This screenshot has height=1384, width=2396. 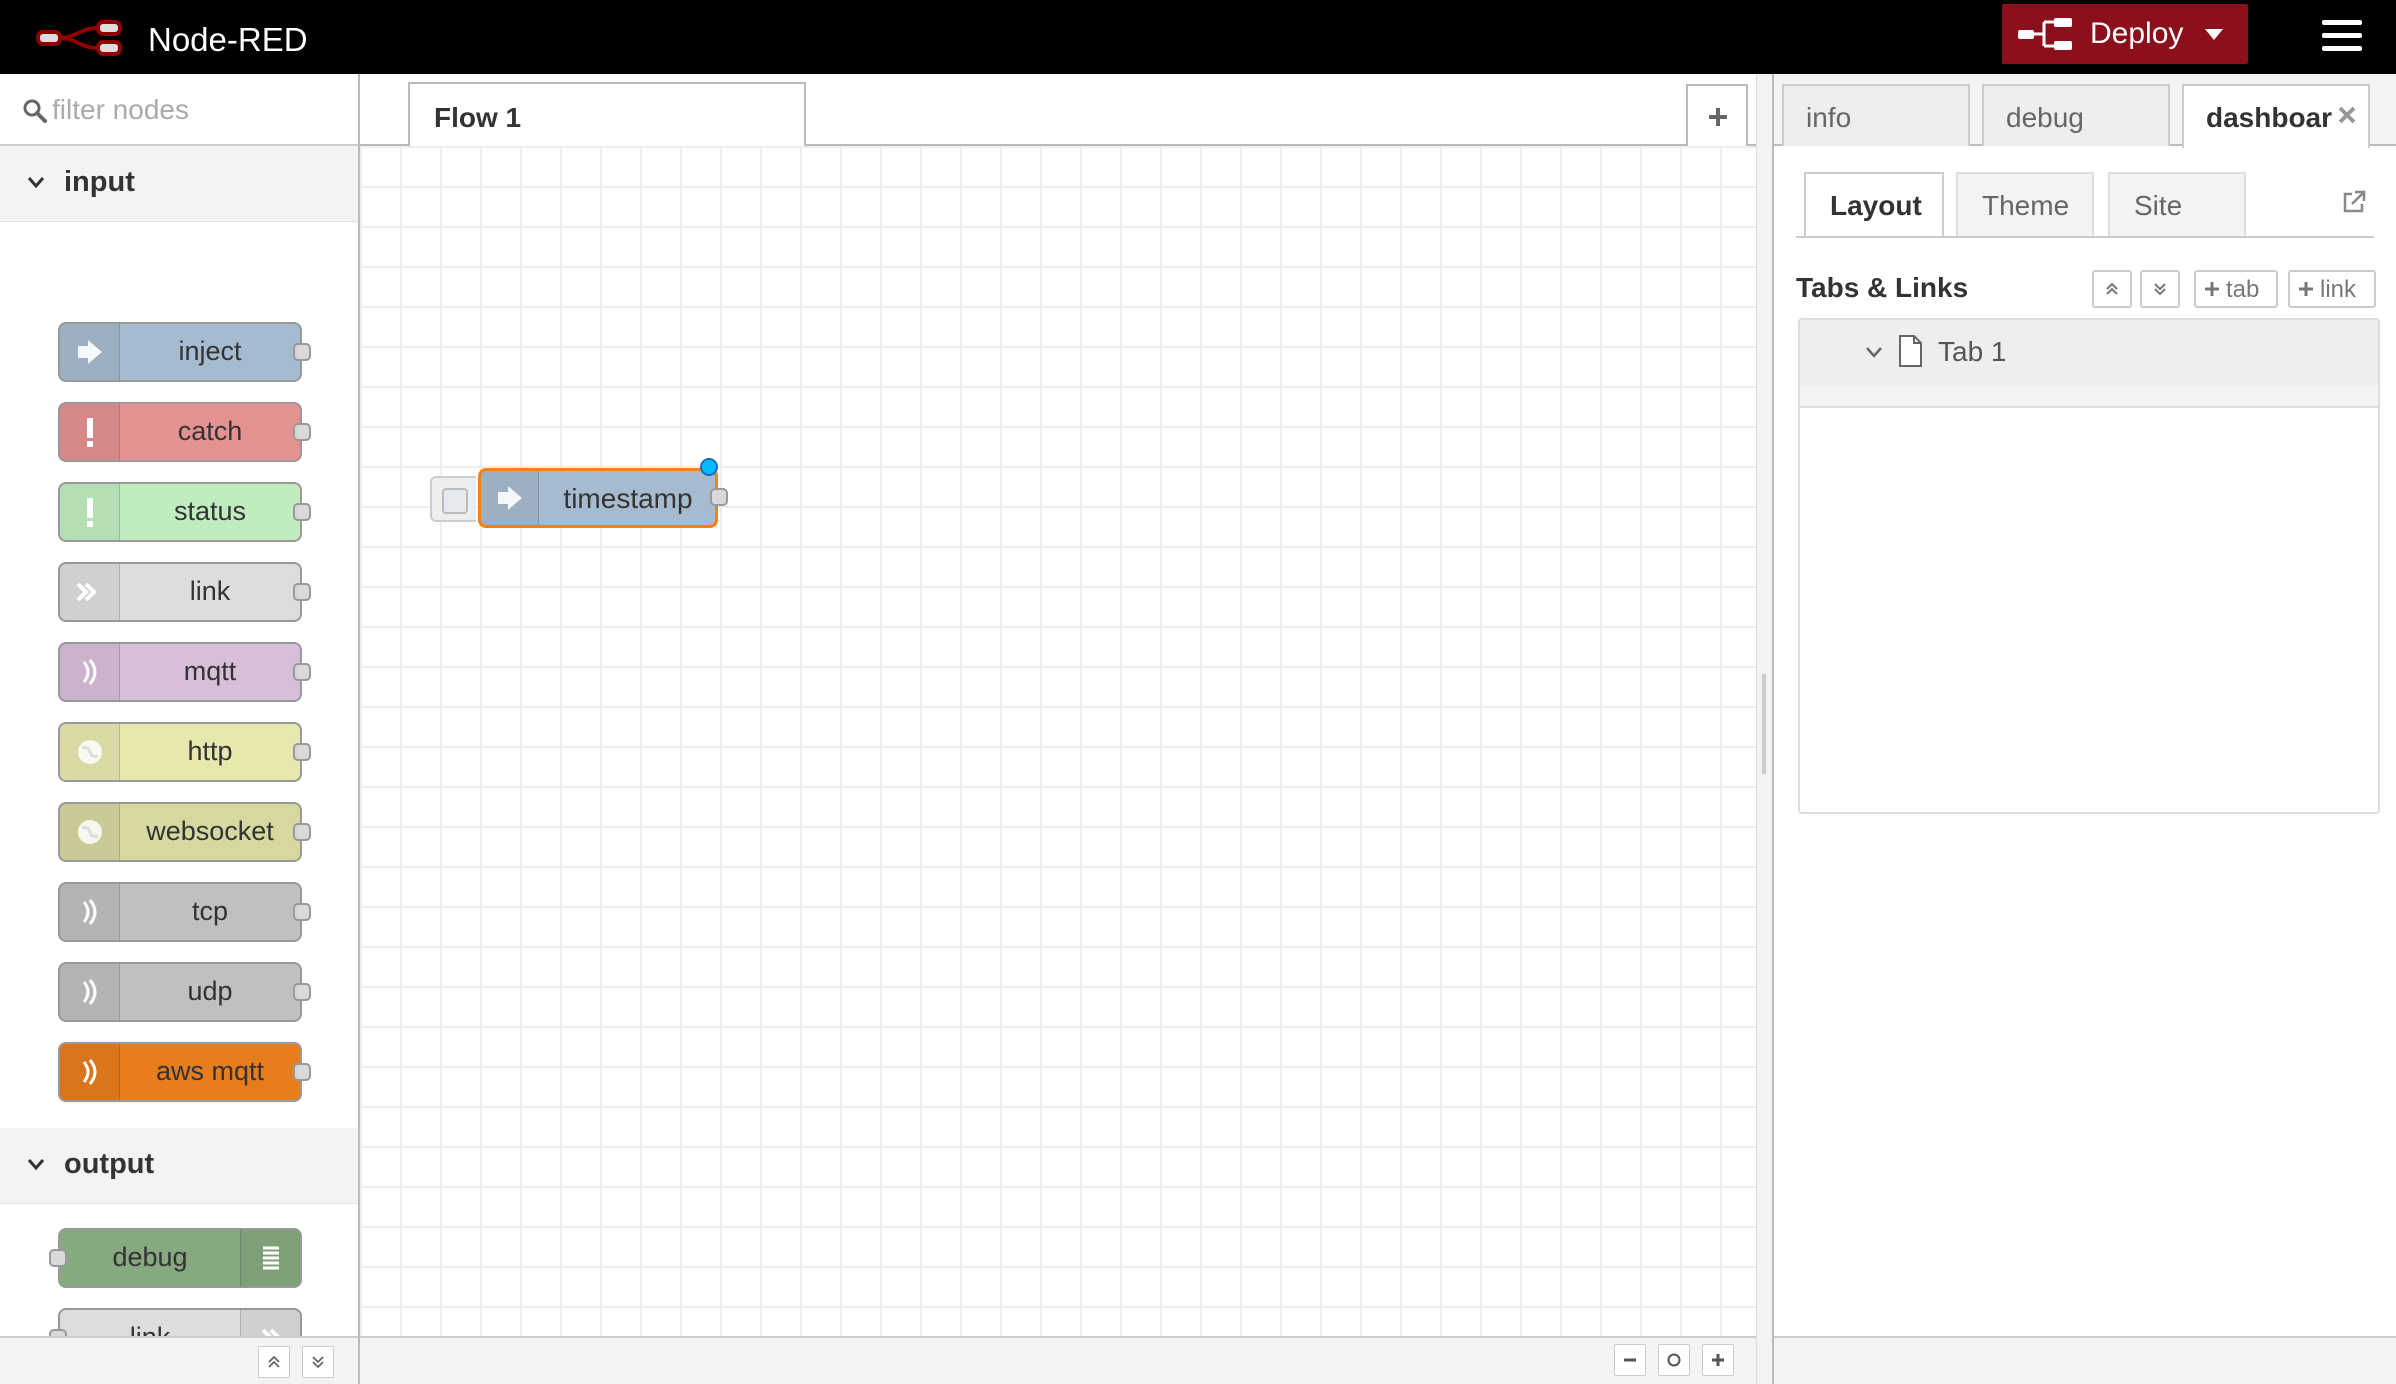 What do you see at coordinates (184, 992) in the screenshot?
I see `palette-node-udp-in: udp` at bounding box center [184, 992].